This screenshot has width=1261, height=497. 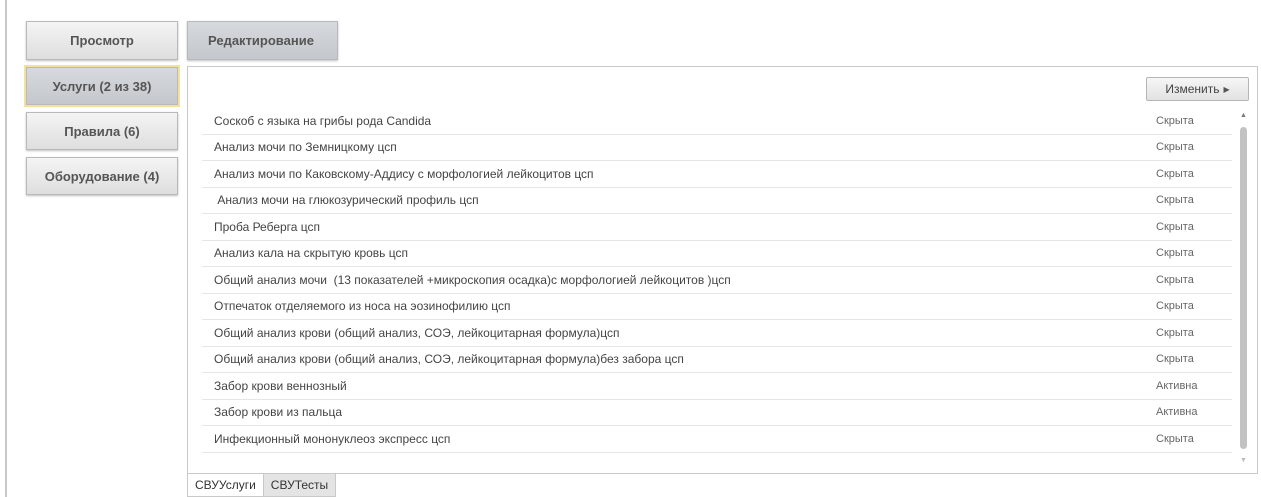 What do you see at coordinates (278, 412) in the screenshot?
I see `service-name: Забор крови из пальца` at bounding box center [278, 412].